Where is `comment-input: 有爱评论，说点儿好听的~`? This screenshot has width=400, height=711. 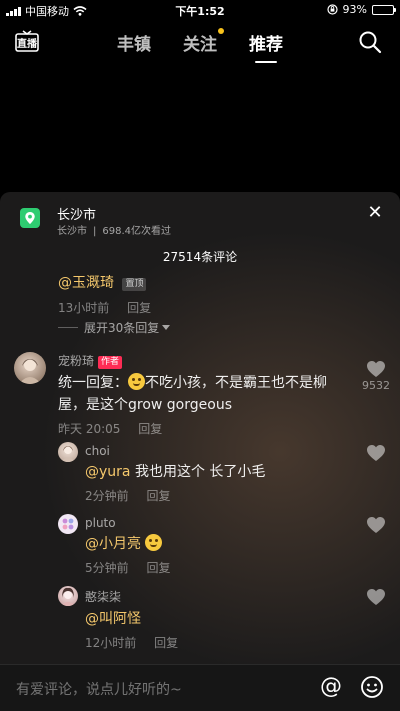 comment-input: 有爱评论，说点儿好听的~ is located at coordinates (99, 689).